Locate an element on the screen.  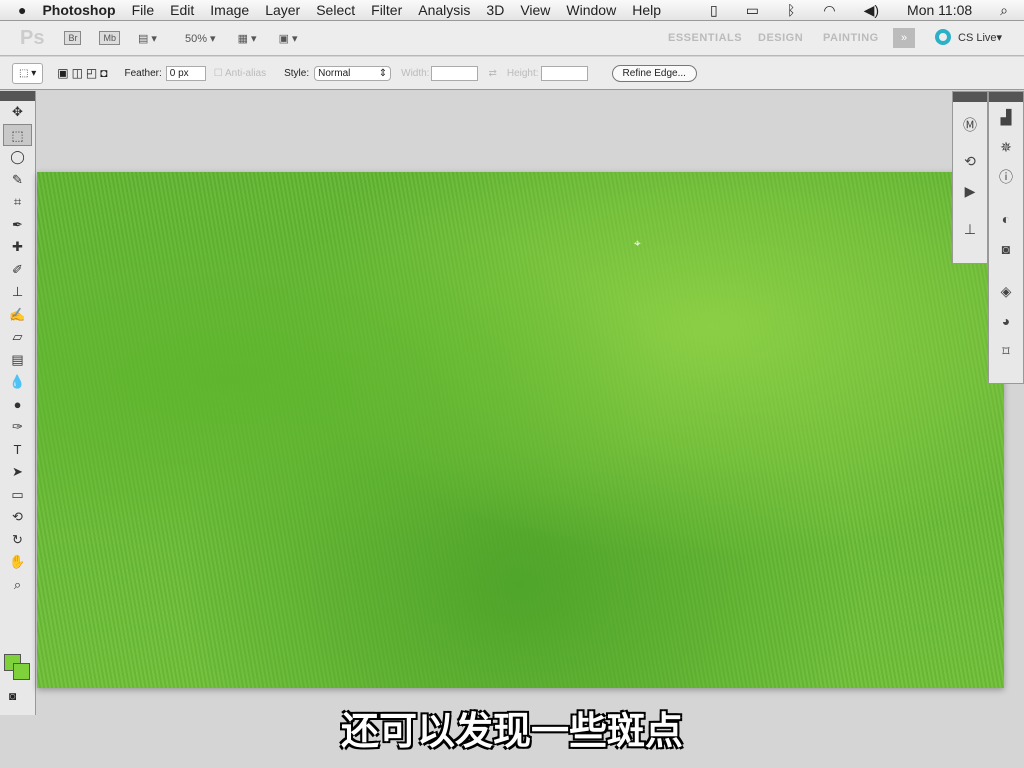
eyedropper-tool-icon: ✒ is located at coordinates (17, 225).